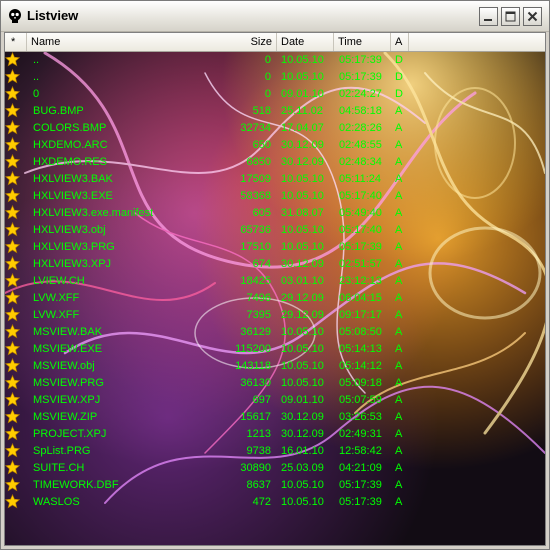 This screenshot has width=550, height=550. Describe the element at coordinates (76, 485) in the screenshot. I see `file-name: TIMEWORK.DBF` at that location.